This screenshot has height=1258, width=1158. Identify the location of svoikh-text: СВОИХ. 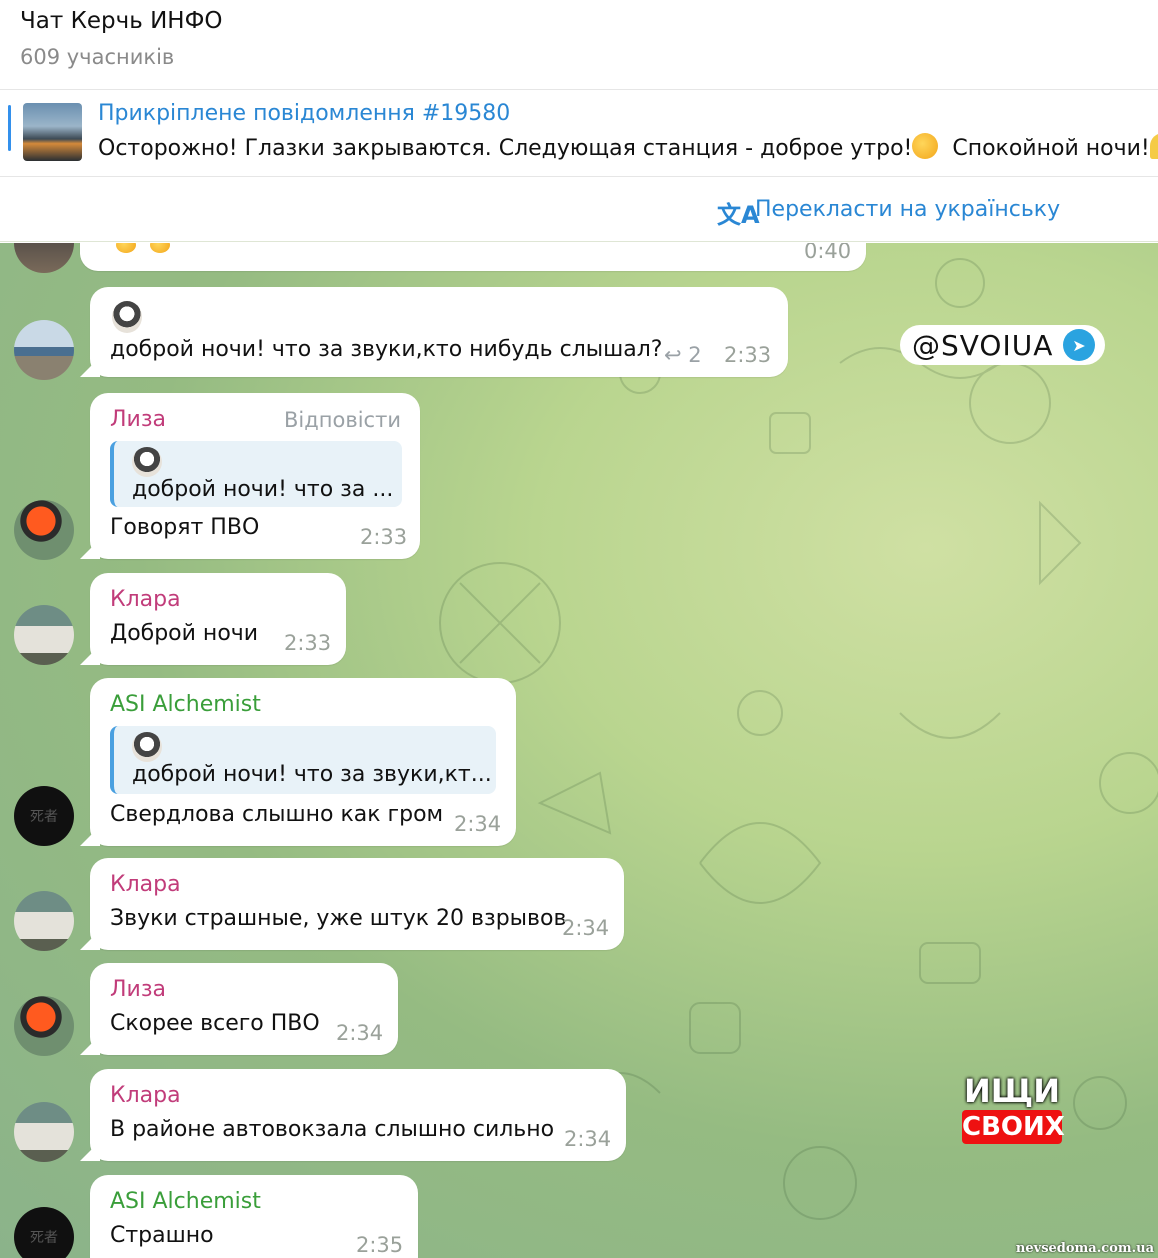
(1013, 1127).